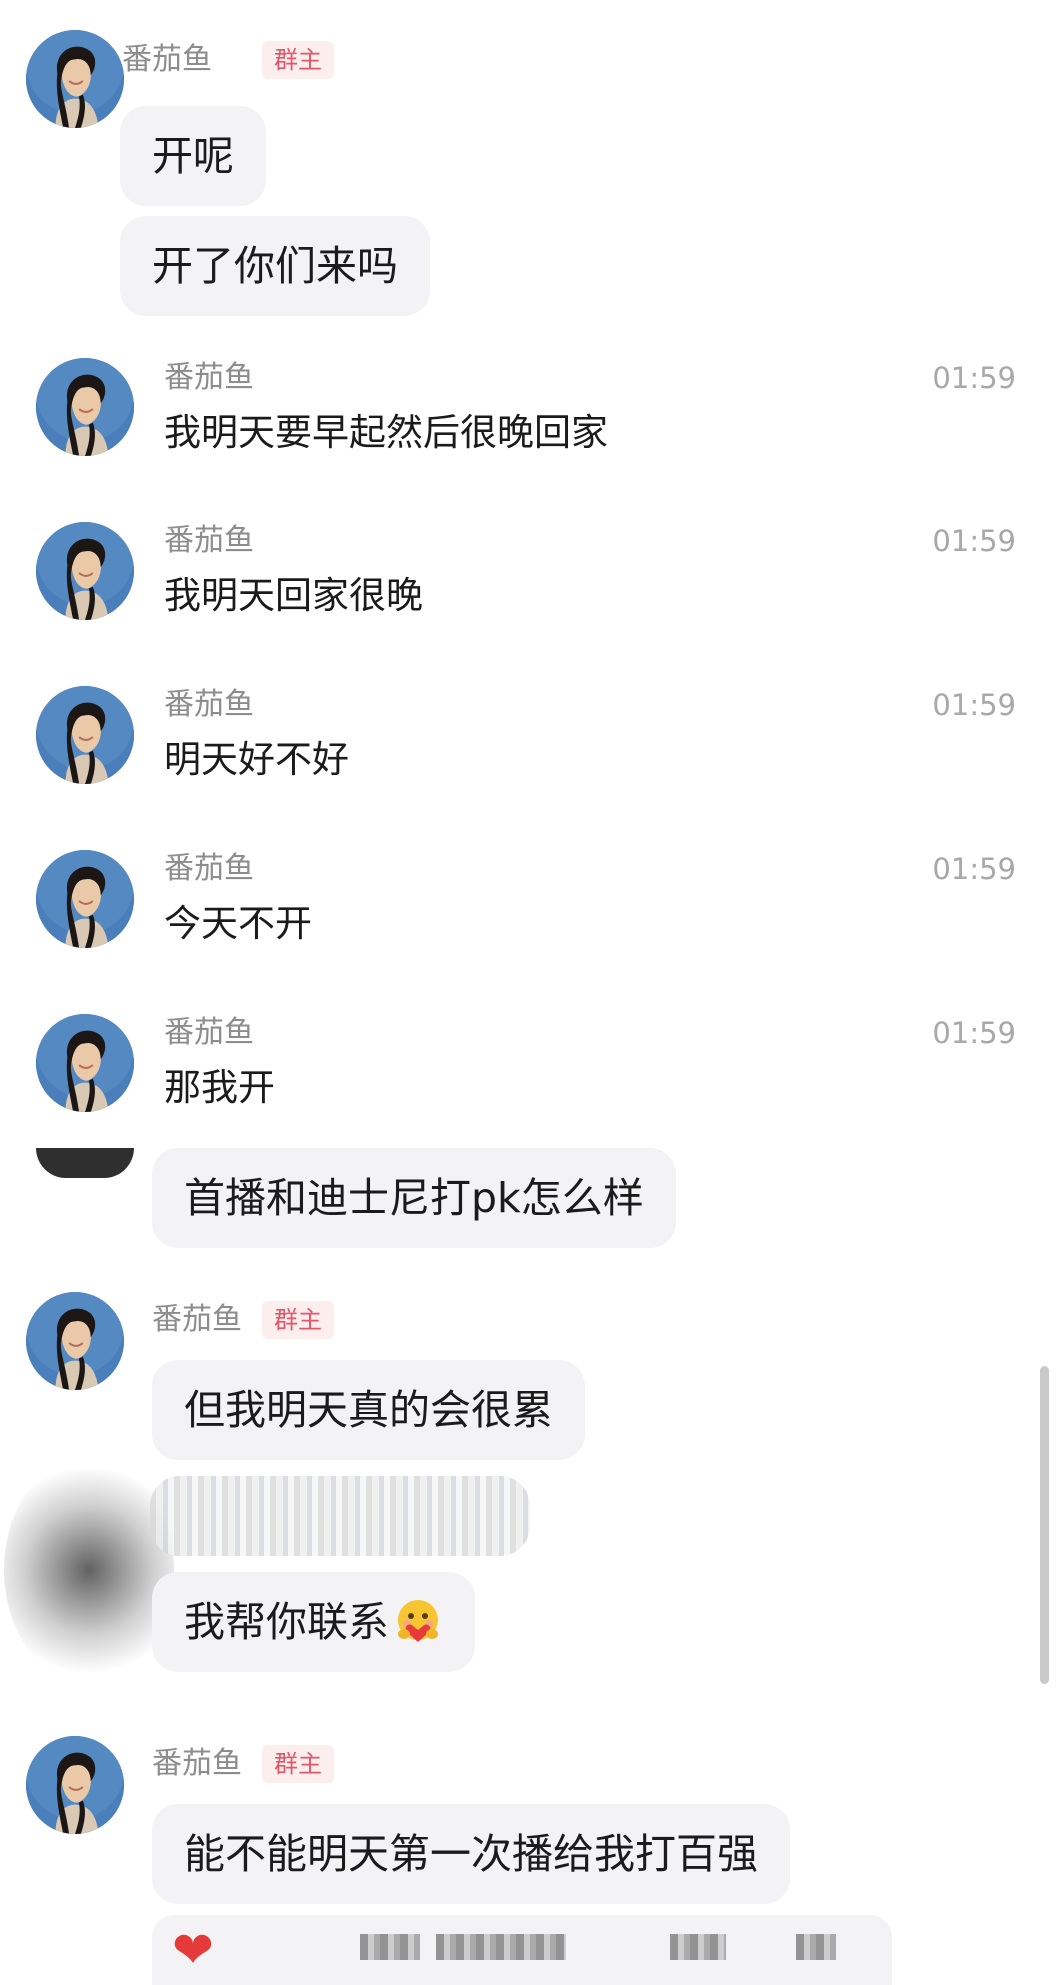 The image size is (1058, 1985). What do you see at coordinates (418, 1621) in the screenshot?
I see `hugging-heart-emoji-icon` at bounding box center [418, 1621].